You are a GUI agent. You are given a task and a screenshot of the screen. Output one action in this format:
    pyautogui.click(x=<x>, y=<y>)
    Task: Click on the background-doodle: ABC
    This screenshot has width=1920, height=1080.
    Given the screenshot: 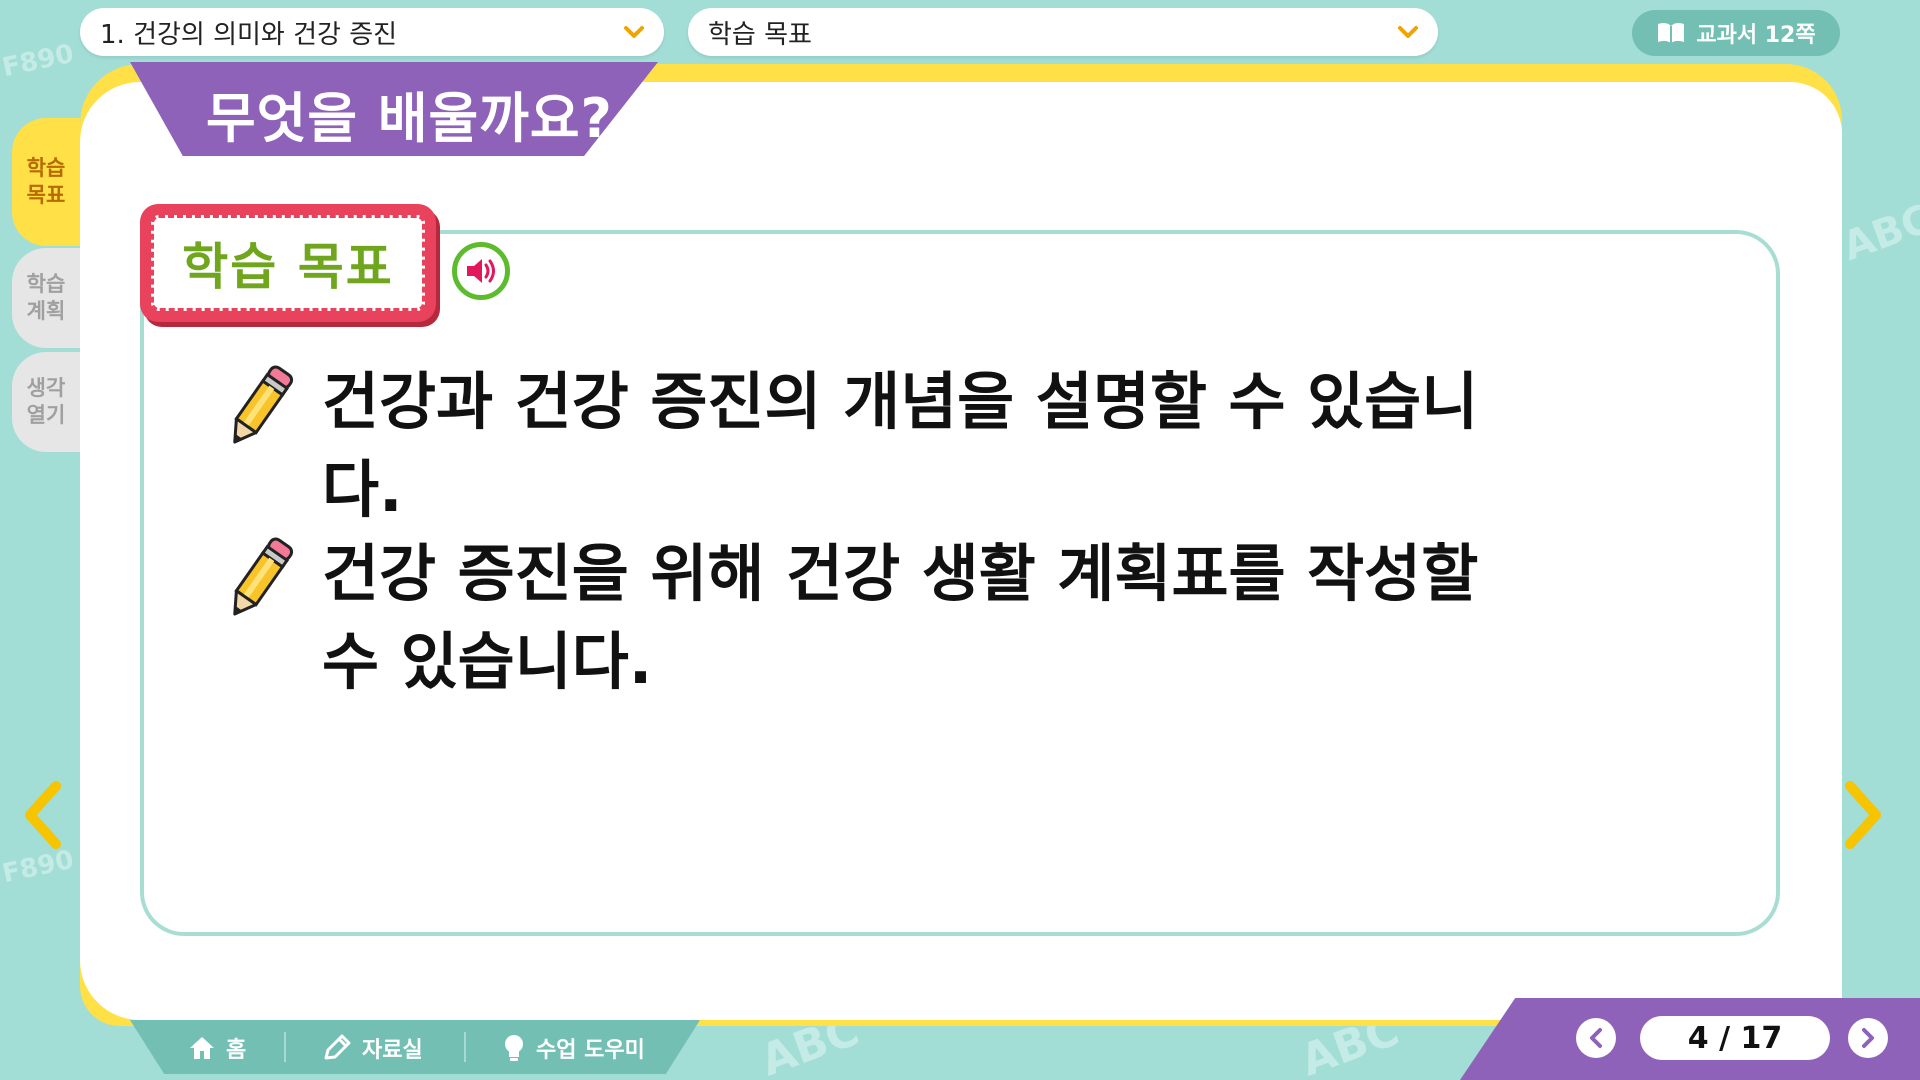 What is the action you would take?
    pyautogui.click(x=1878, y=233)
    